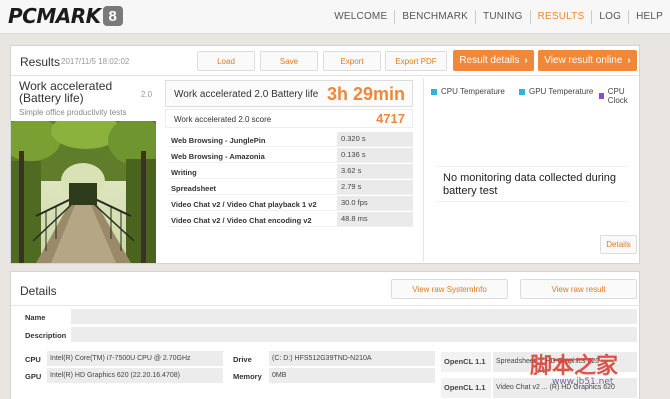 Image resolution: width=670 pixels, height=399 pixels. What do you see at coordinates (291, 187) in the screenshot?
I see `subtest-row: Spreadsheet 2.79 s` at bounding box center [291, 187].